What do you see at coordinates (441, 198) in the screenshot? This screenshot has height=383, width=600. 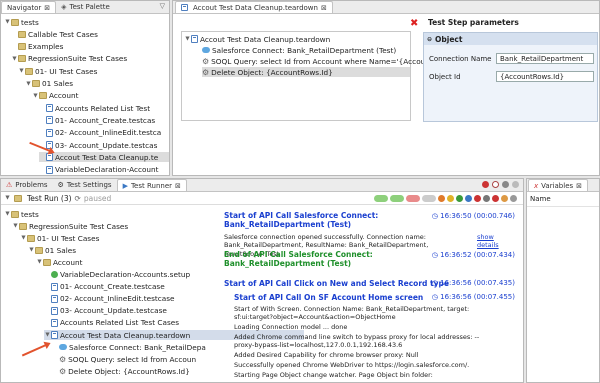 I see `step-into-icon` at bounding box center [441, 198].